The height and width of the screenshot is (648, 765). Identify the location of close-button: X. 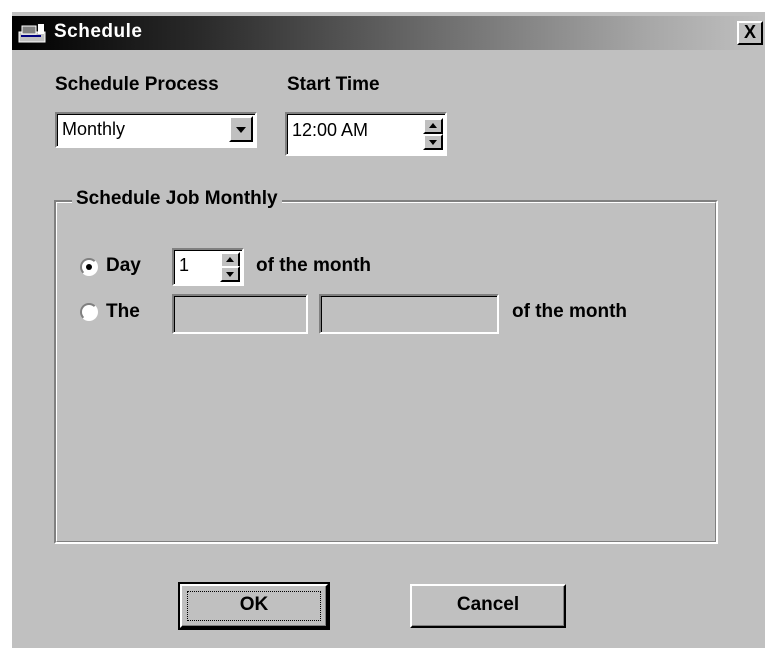
(750, 33).